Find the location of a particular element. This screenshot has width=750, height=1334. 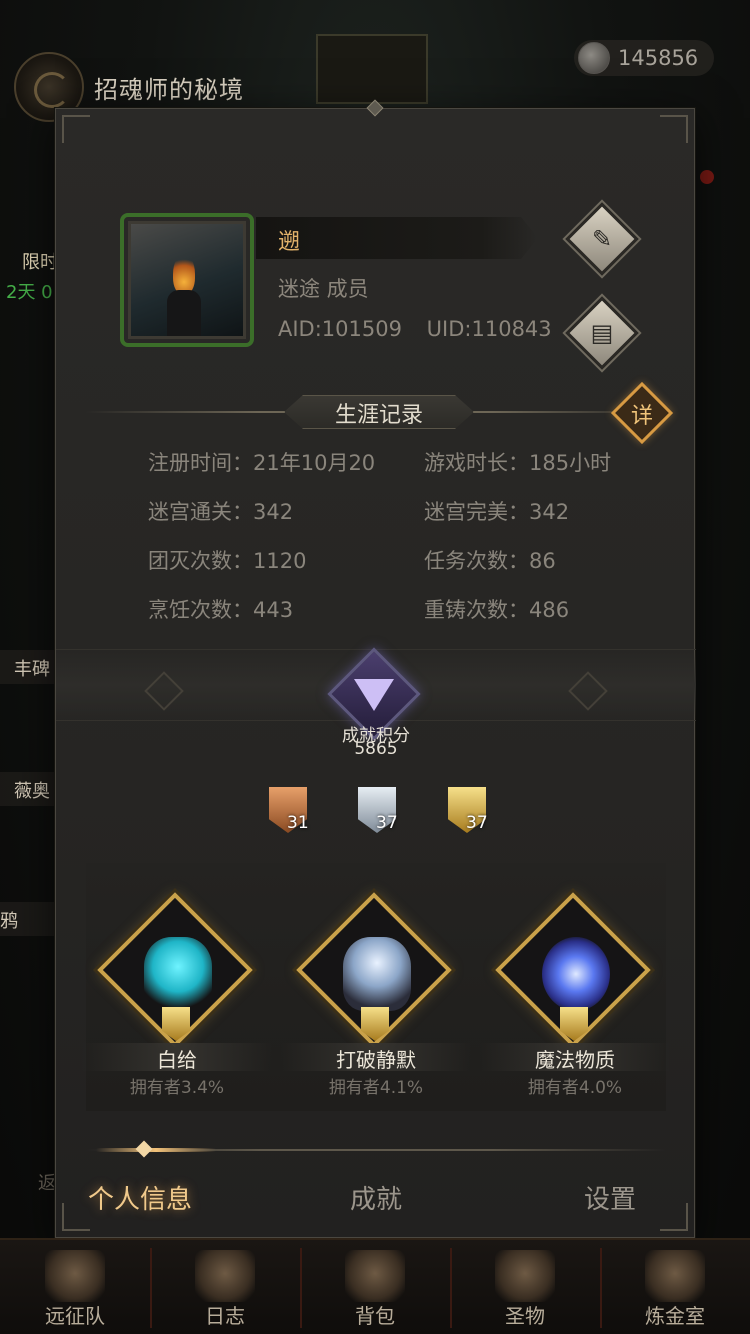

guild-info: 迷途 成员 is located at coordinates (323, 289).